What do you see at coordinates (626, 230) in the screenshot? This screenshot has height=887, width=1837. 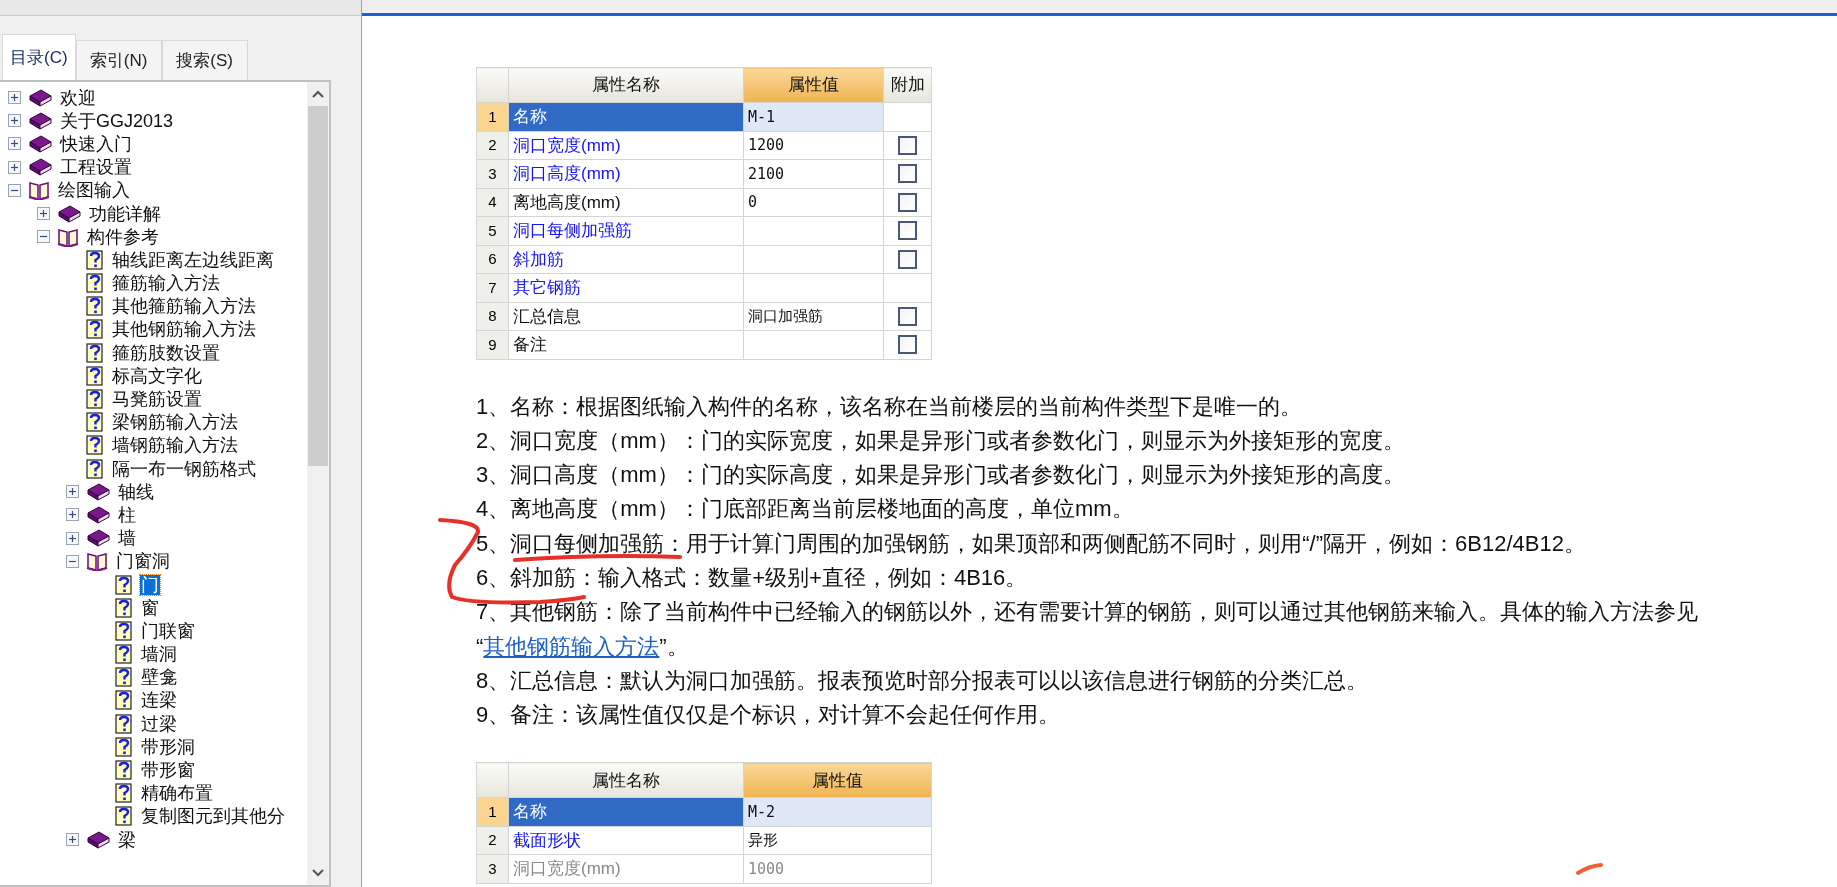 I see `property-name: 洞口每侧加强筋` at bounding box center [626, 230].